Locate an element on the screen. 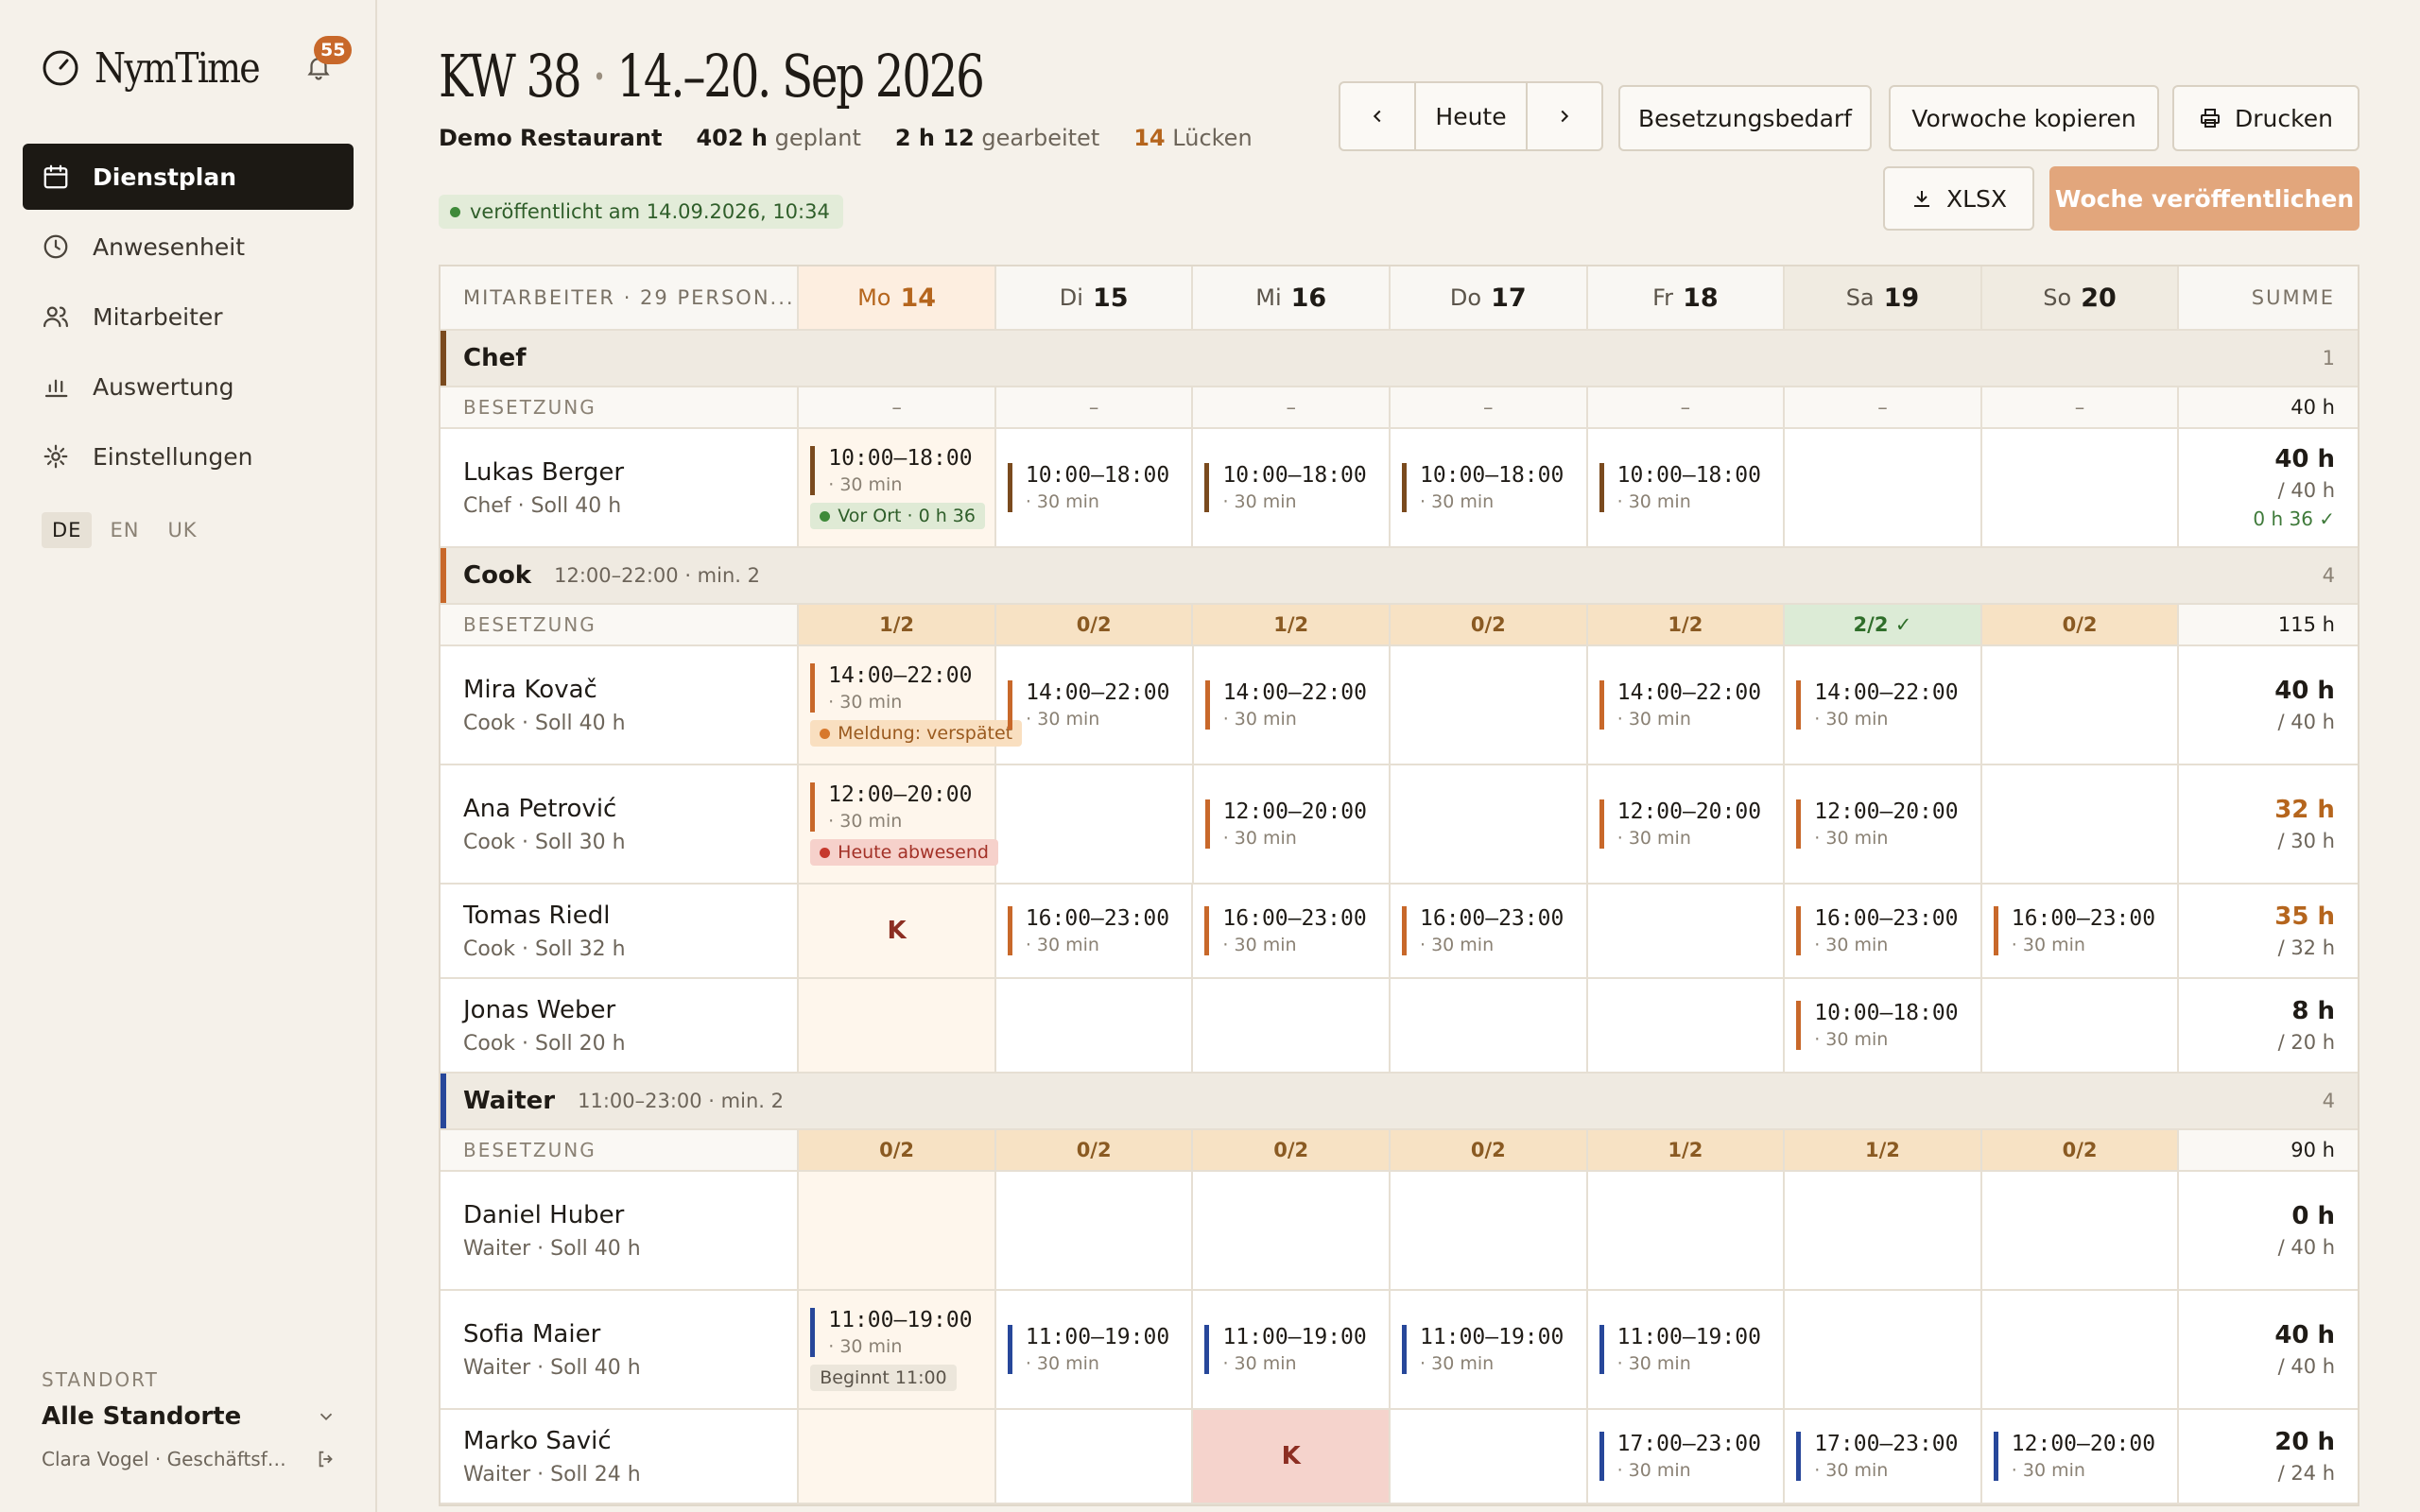 This screenshot has height=1512, width=2420. shift-cell: 10:00–18:00 · 30 min Vor Ort · 0 h 36 is located at coordinates (897, 487).